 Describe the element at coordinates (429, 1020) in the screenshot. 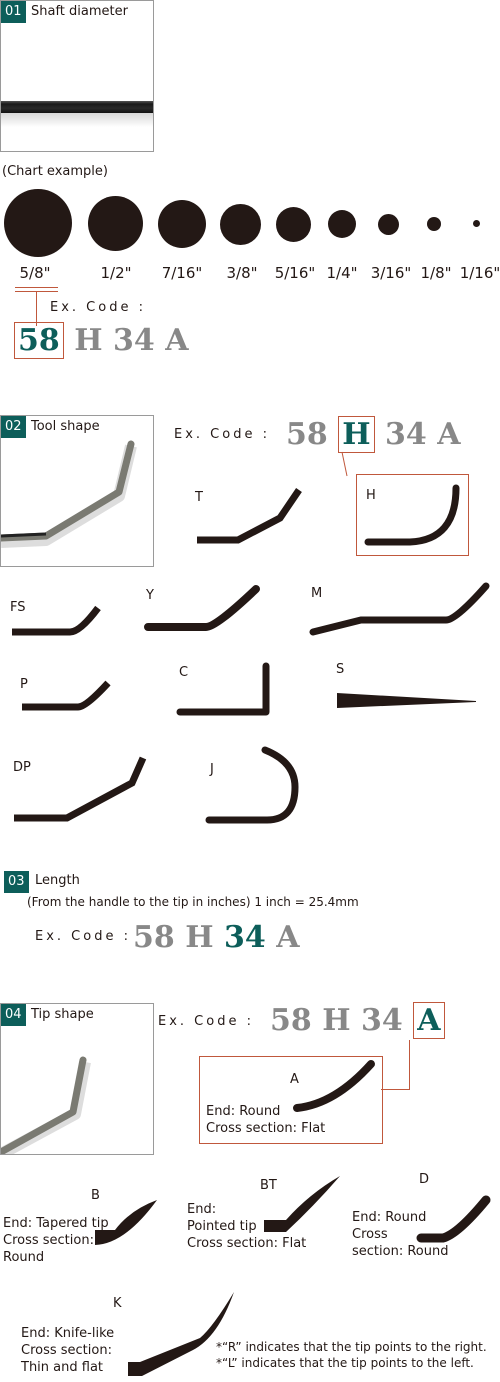

I see `code-part-highlighted: A` at that location.